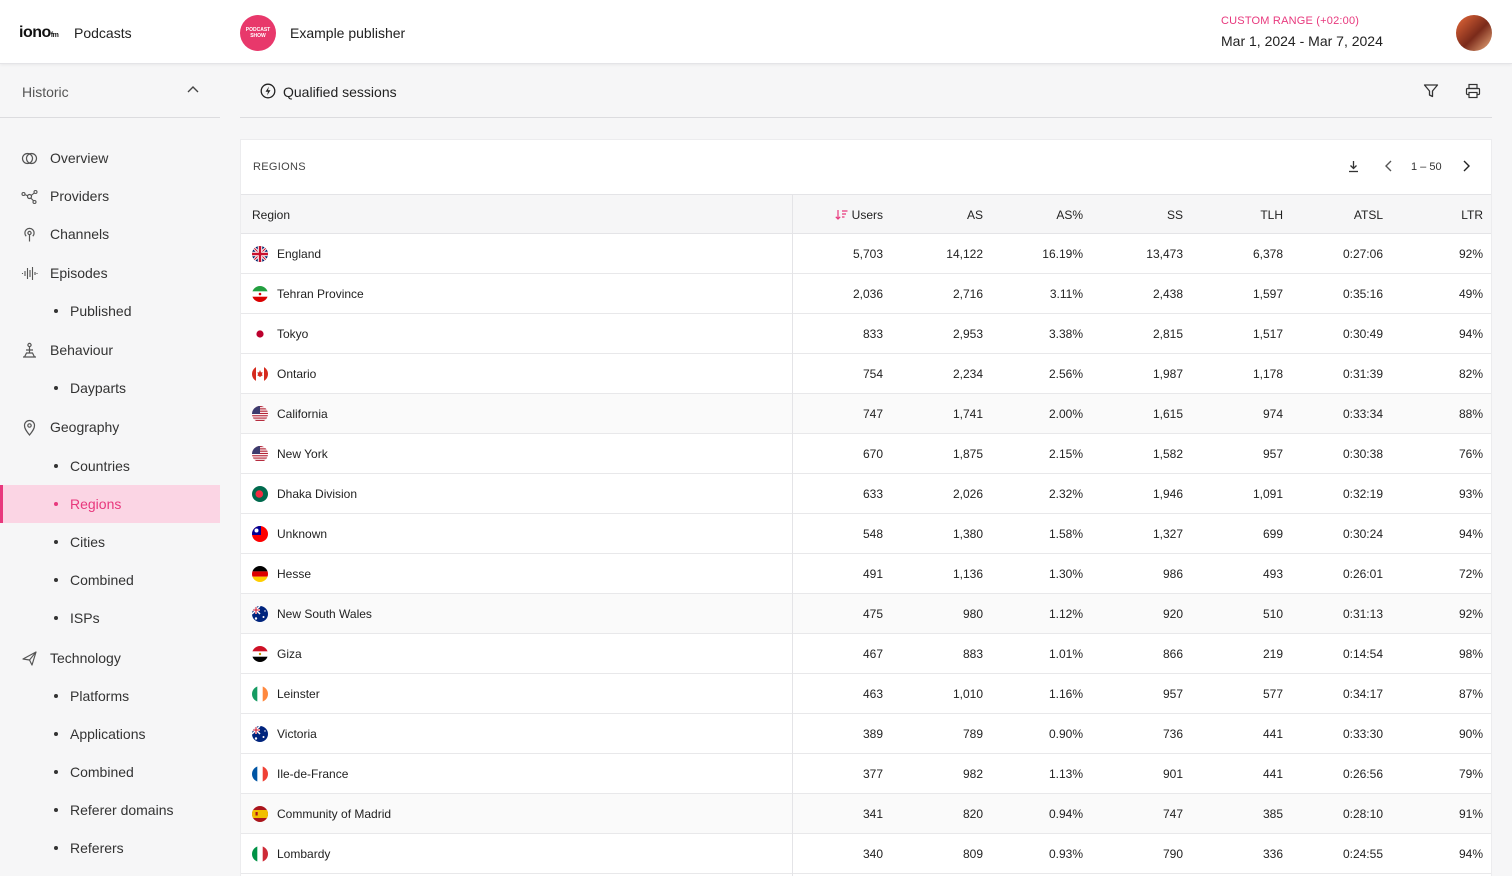 The image size is (1512, 876). I want to click on sidebar-item-isps: ISPs, so click(110, 618).